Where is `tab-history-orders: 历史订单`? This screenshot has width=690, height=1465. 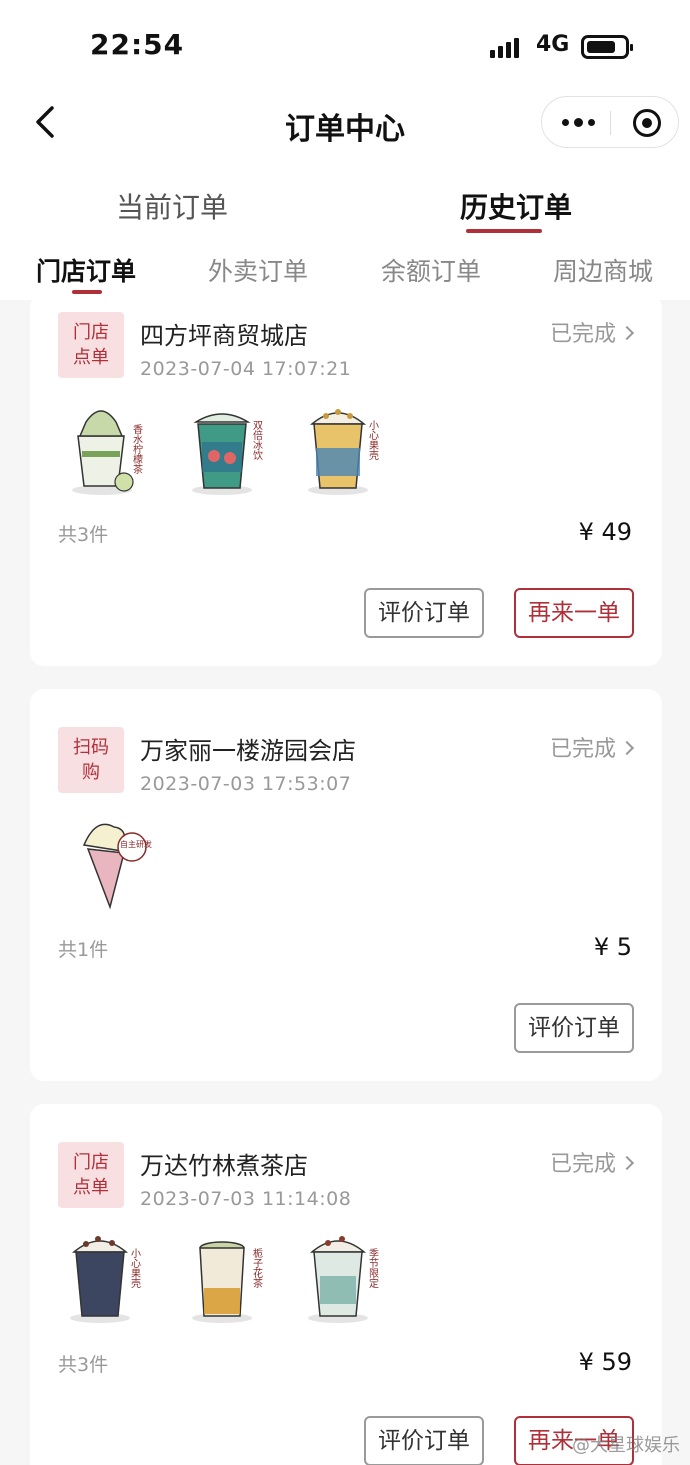
tab-history-orders: 历史订单 is located at coordinates (516, 206).